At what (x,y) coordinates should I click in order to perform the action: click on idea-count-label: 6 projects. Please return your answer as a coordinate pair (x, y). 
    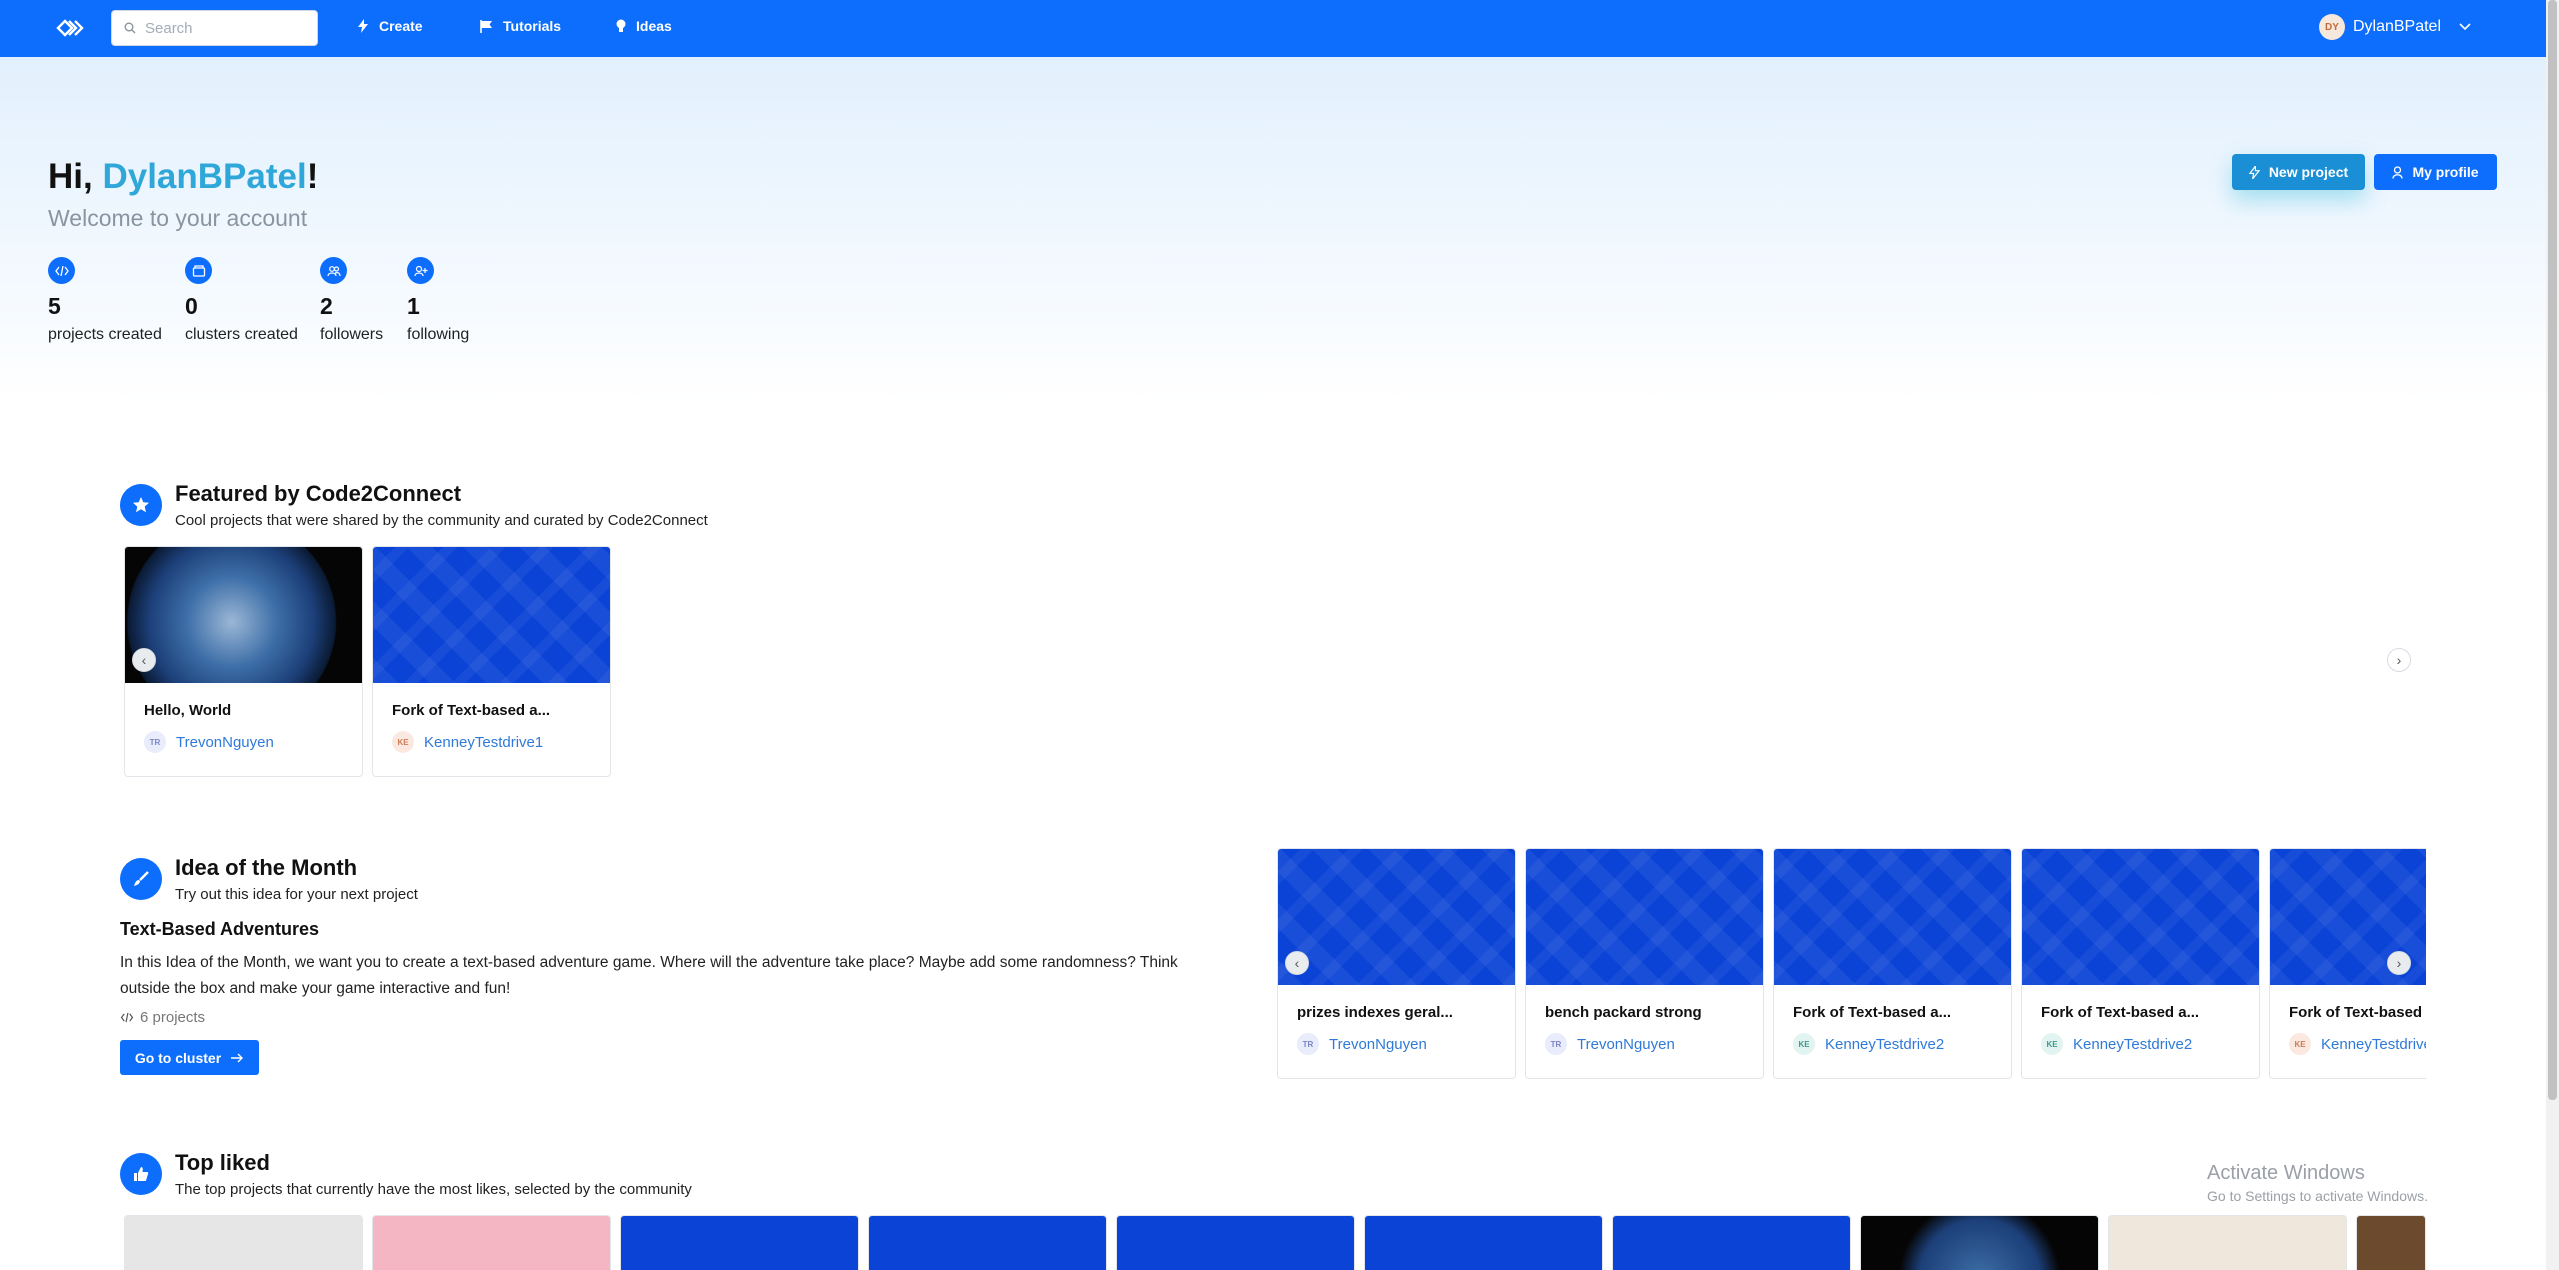
    Looking at the image, I should click on (173, 1017).